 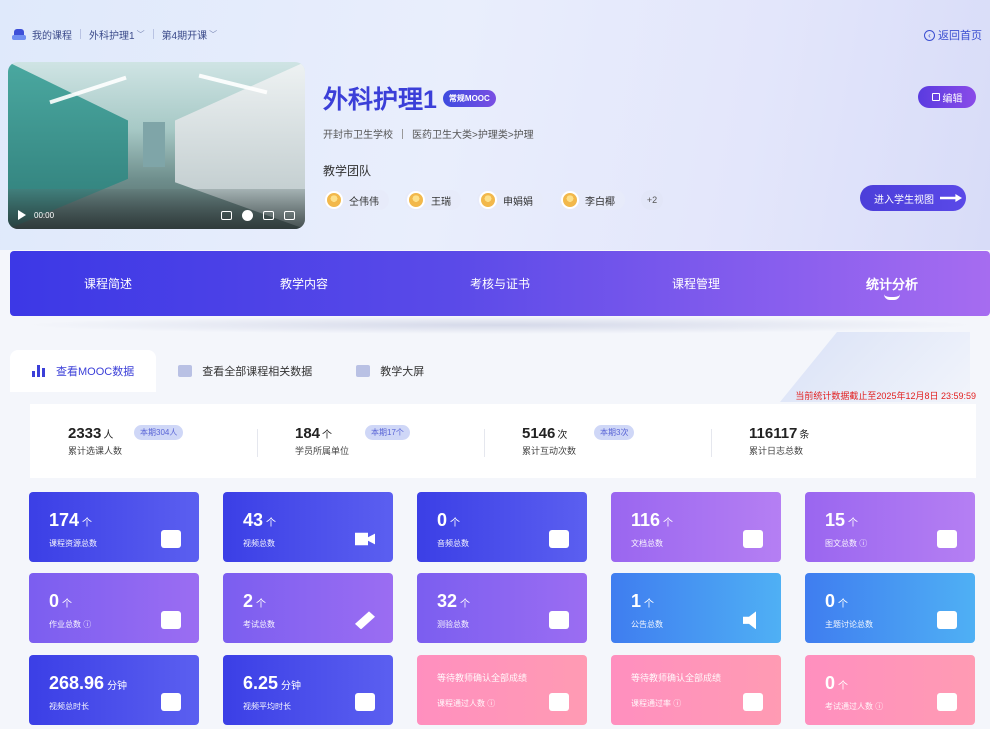 I want to click on tab-teaching-screen: 教学大屏, so click(x=390, y=371).